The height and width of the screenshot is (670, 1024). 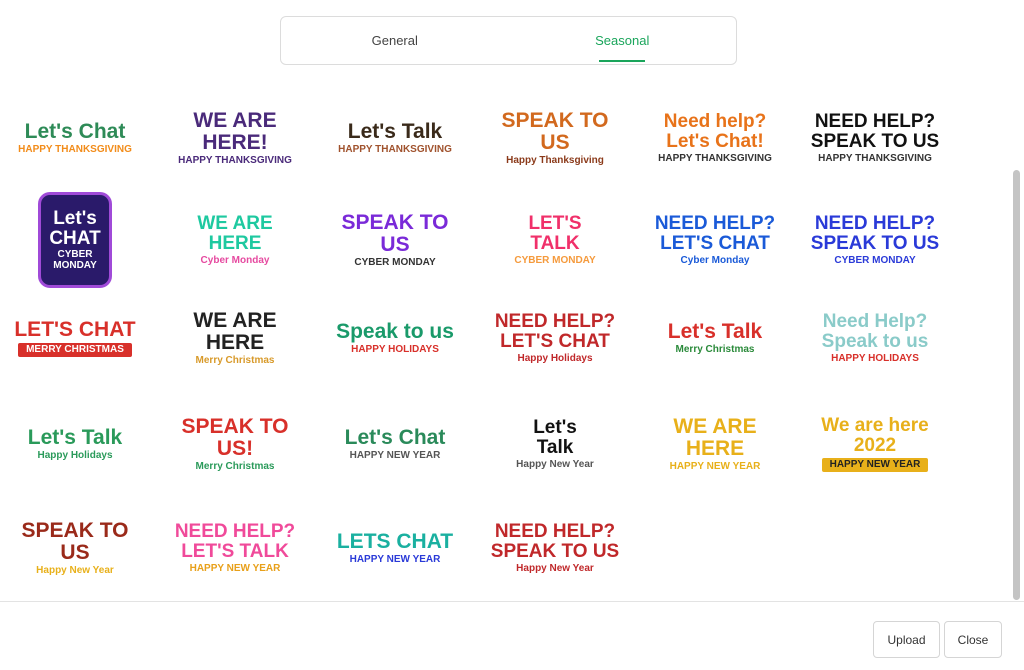 I want to click on sticker-text-2: CHAT, so click(x=75, y=238).